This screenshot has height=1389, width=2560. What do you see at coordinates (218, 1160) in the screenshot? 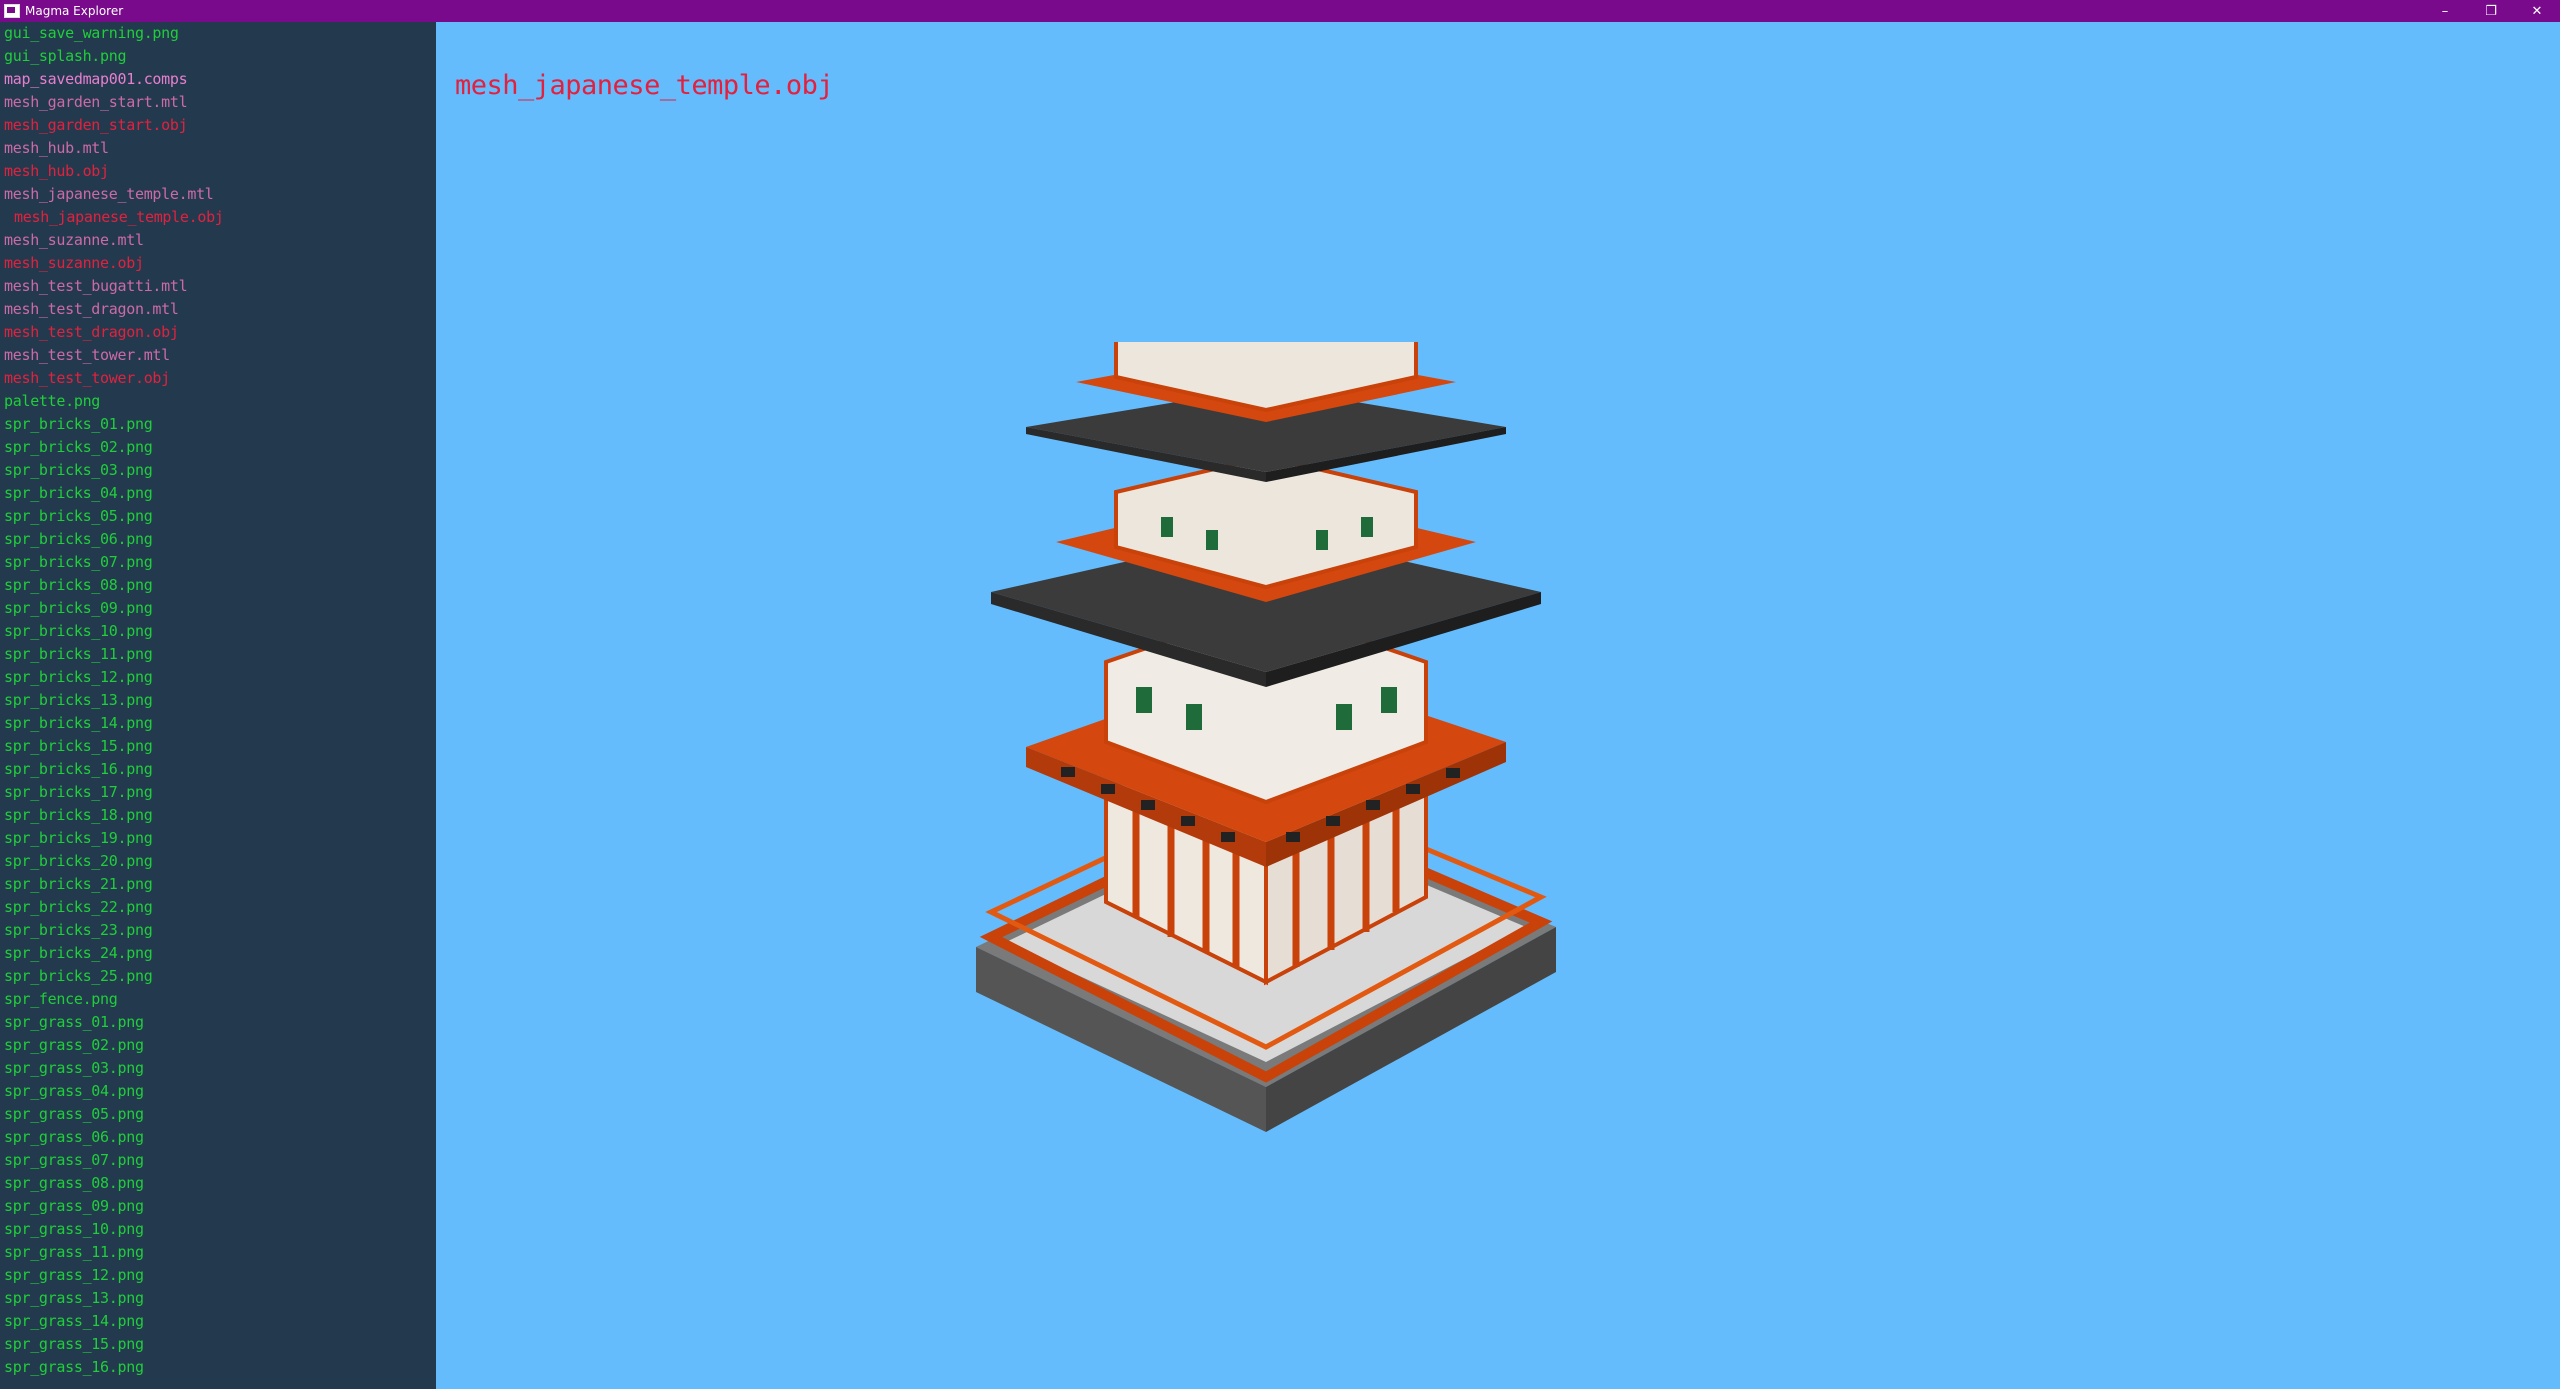
I see `file-item: spr_grass_07.png` at bounding box center [218, 1160].